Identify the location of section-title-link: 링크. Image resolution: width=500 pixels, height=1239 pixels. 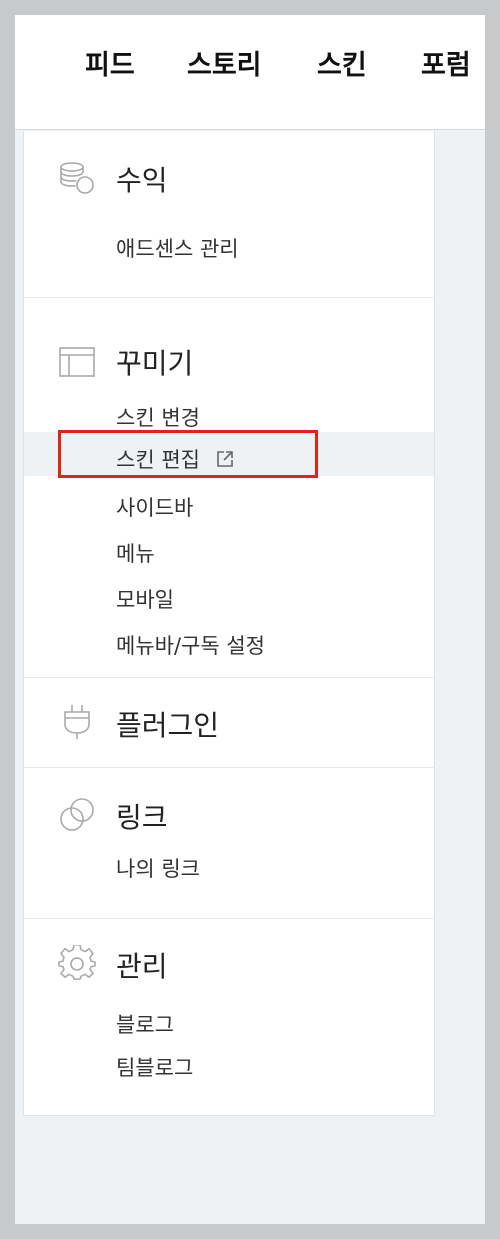
(142, 816).